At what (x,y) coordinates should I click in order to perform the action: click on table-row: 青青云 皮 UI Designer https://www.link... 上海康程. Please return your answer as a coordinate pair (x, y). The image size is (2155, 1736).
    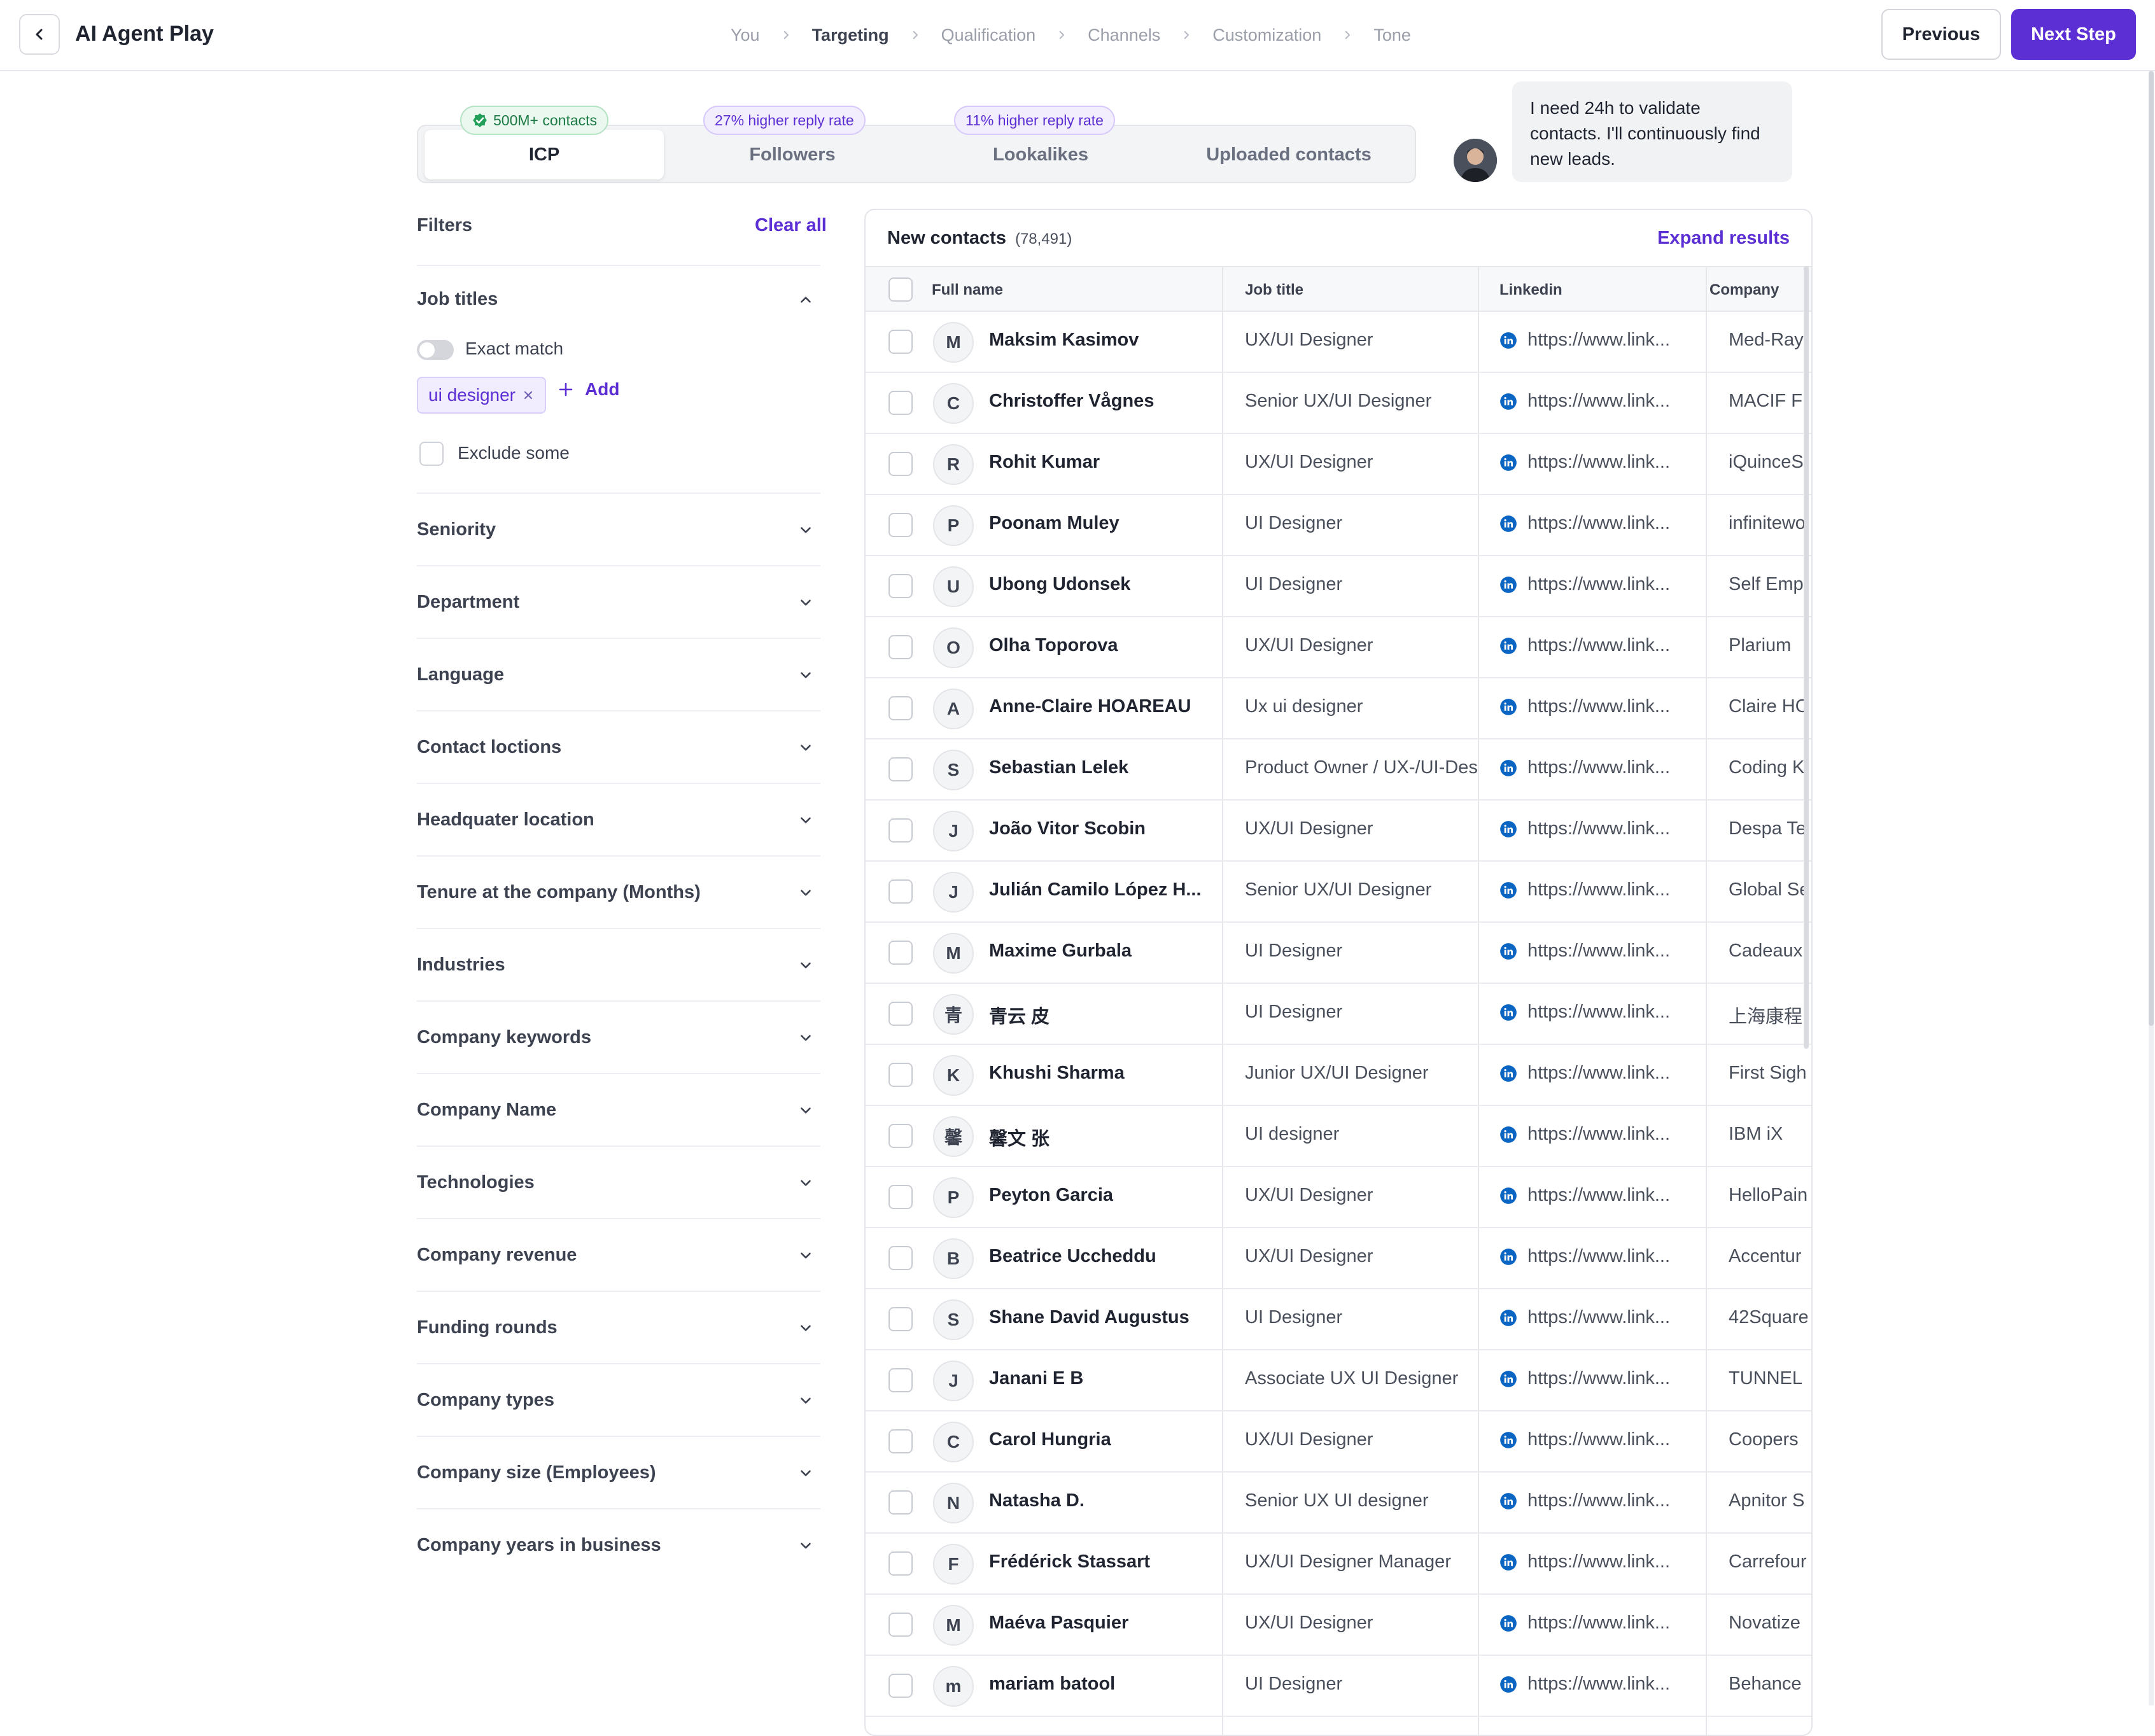
    Looking at the image, I should click on (1338, 1014).